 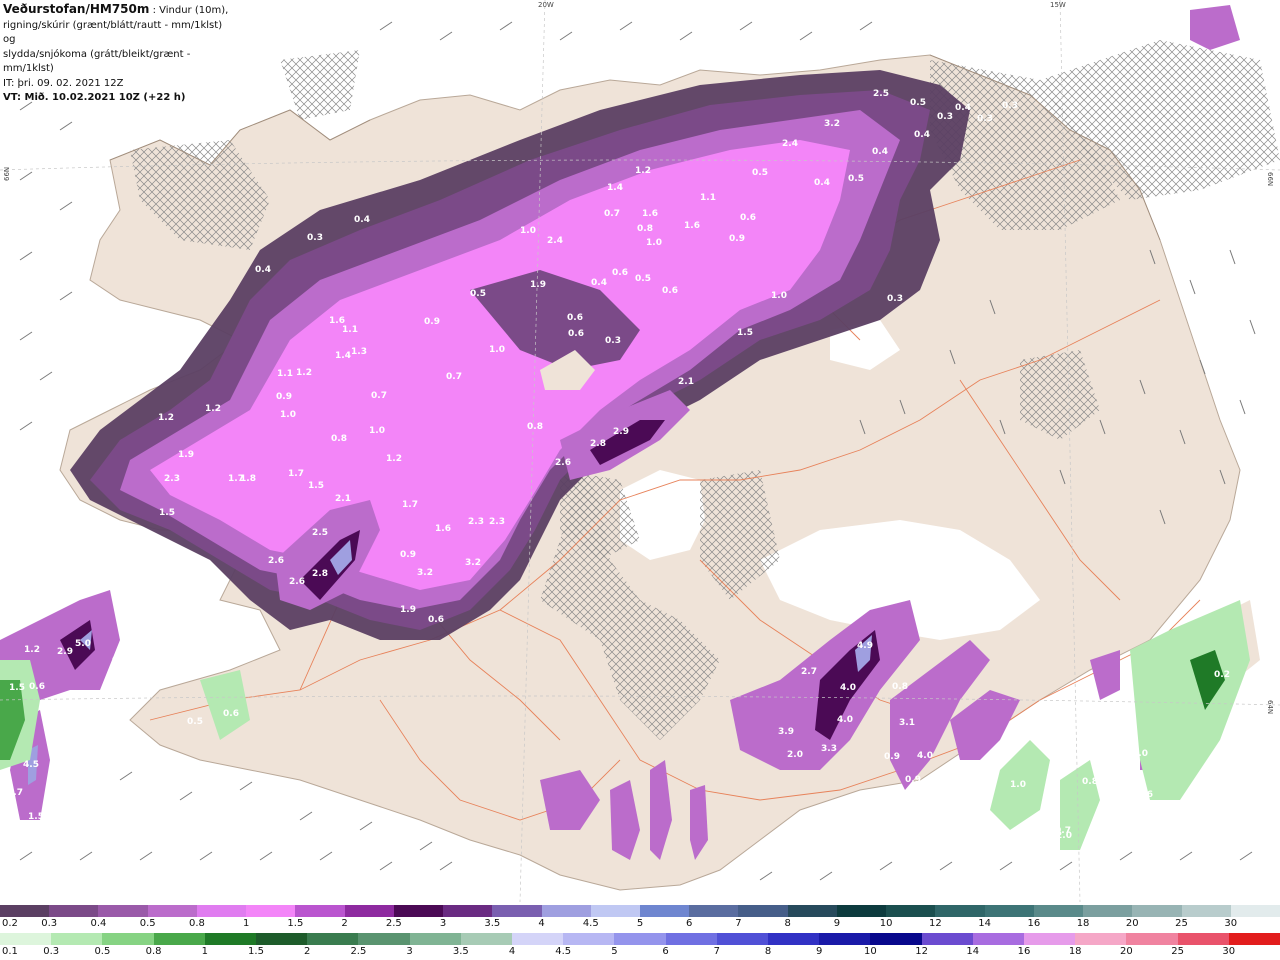 I want to click on precip-value-label: 1.4, so click(x=615, y=188).